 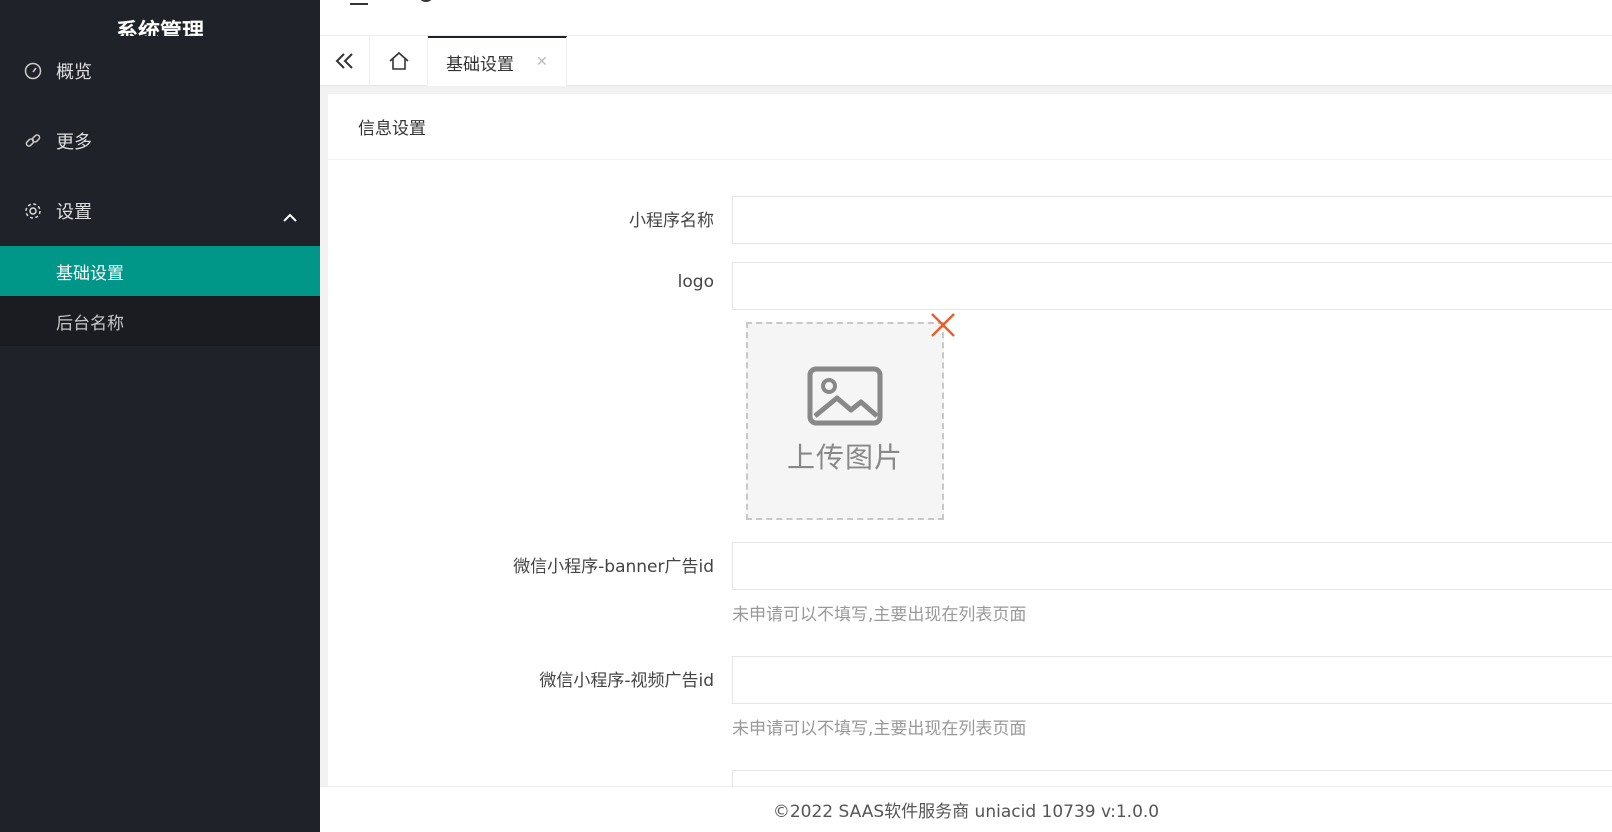 I want to click on app-name-input, so click(x=1172, y=220).